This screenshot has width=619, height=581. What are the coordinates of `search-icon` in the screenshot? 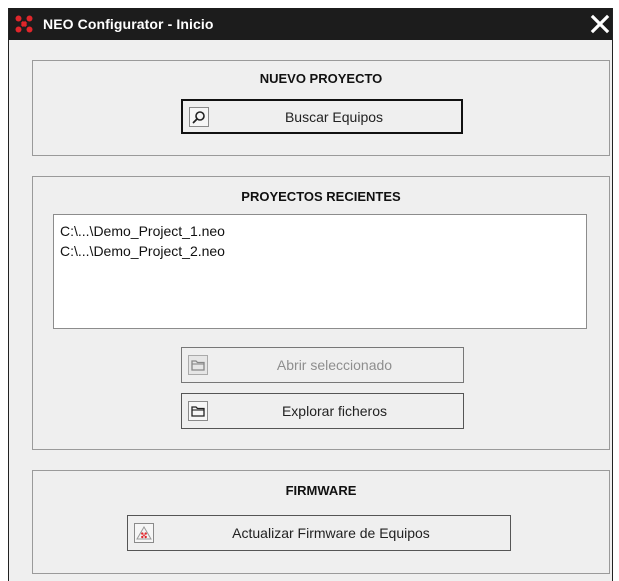 It's located at (199, 116).